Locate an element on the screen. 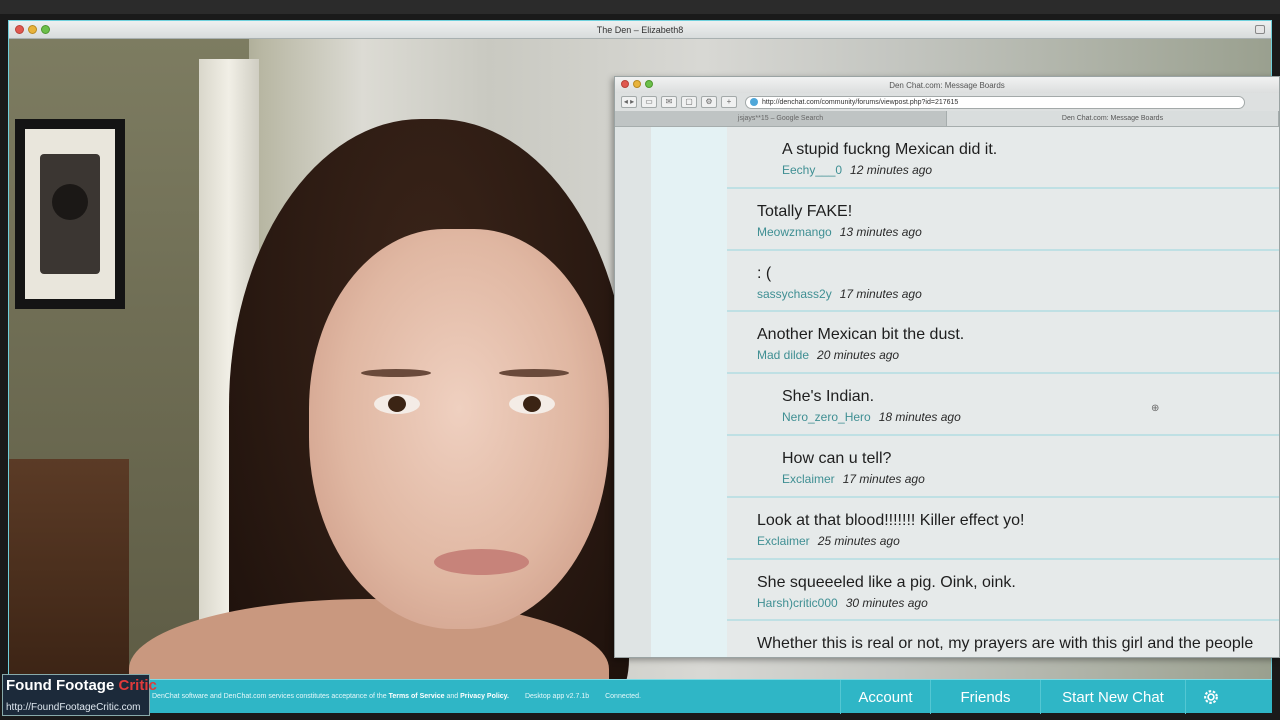  zoom-icon is located at coordinates (45, 29).